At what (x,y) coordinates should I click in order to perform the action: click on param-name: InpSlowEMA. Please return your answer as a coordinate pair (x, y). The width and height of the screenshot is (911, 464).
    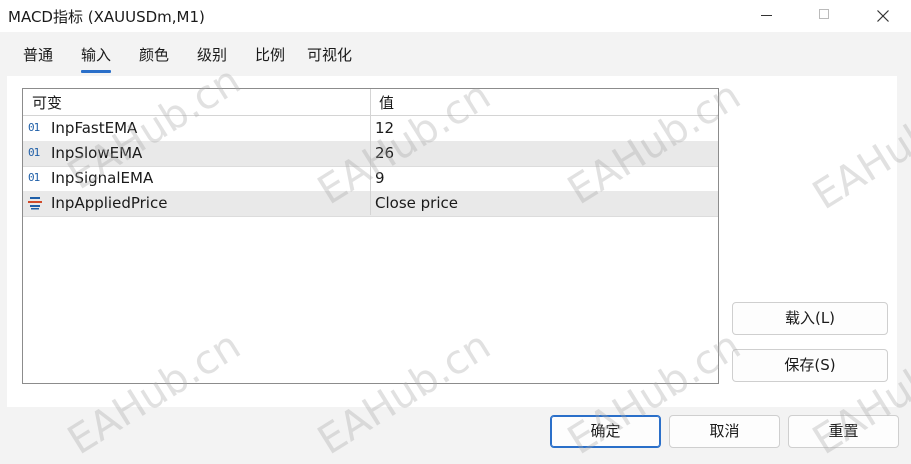
    Looking at the image, I should click on (97, 153).